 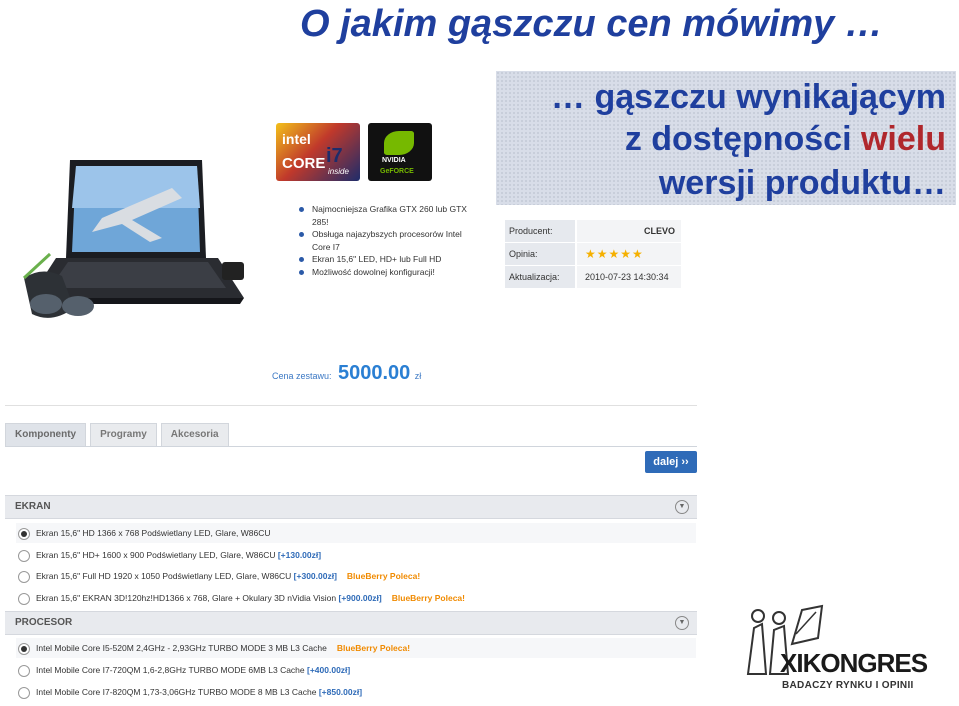 I want to click on tab-bar: Komponenty Programy Akcesoria, so click(x=119, y=435).